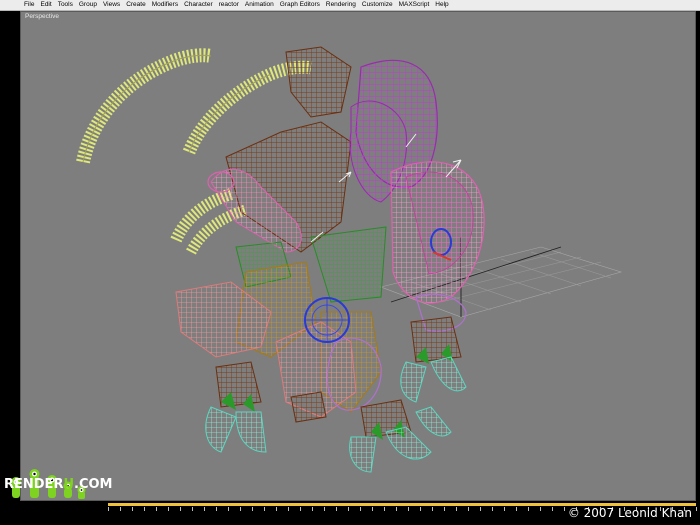 The height and width of the screenshot is (525, 700). What do you see at coordinates (10, 256) in the screenshot?
I see `left-toolbar-strip` at bounding box center [10, 256].